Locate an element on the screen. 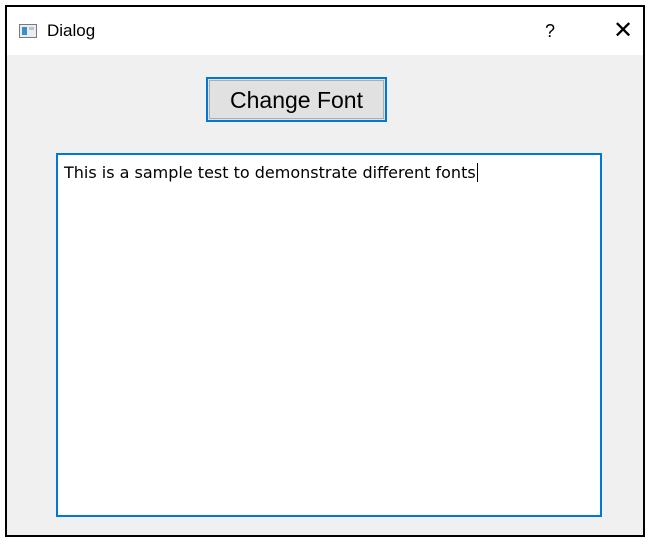 The width and height of the screenshot is (652, 544). close-icon: ✕ is located at coordinates (623, 31).